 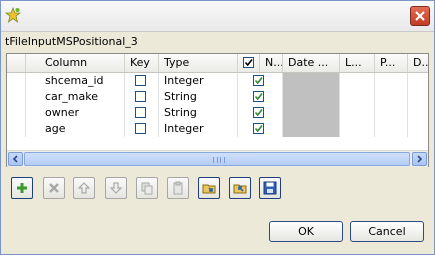 I want to click on column-name-cell: owner, so click(x=75, y=113).